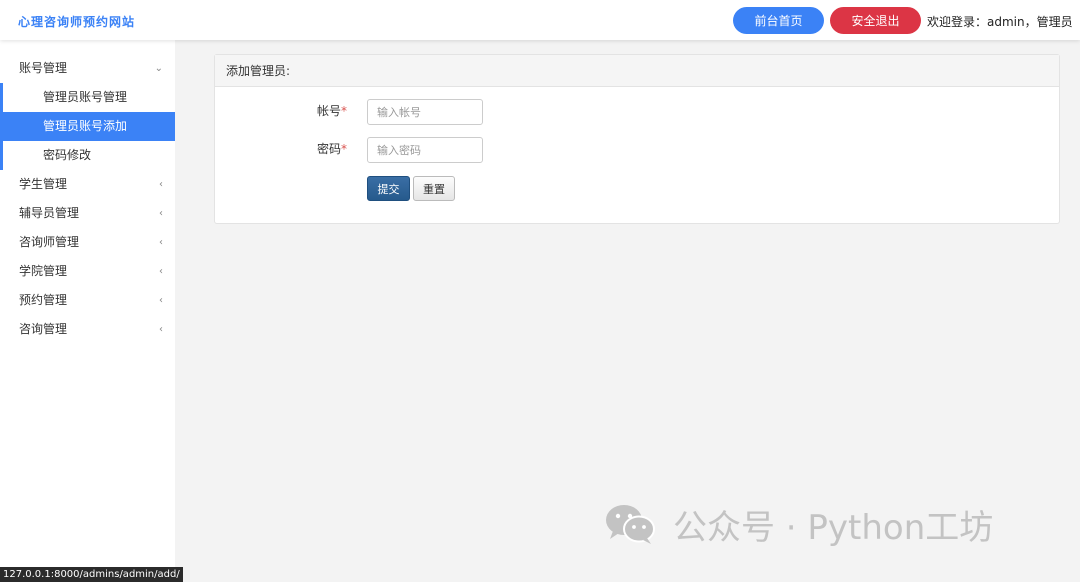  Describe the element at coordinates (630, 524) in the screenshot. I see `wechat-icon` at that location.